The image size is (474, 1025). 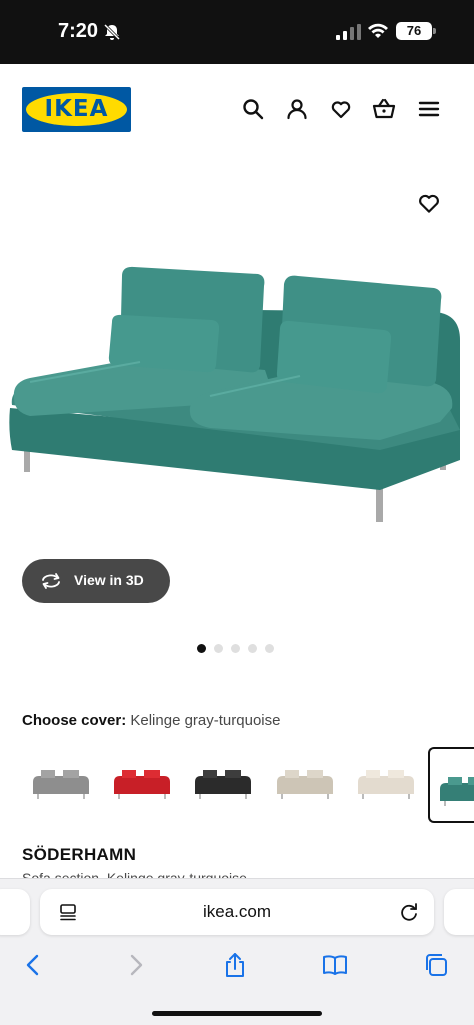 I want to click on forward-icon, so click(x=135, y=965).